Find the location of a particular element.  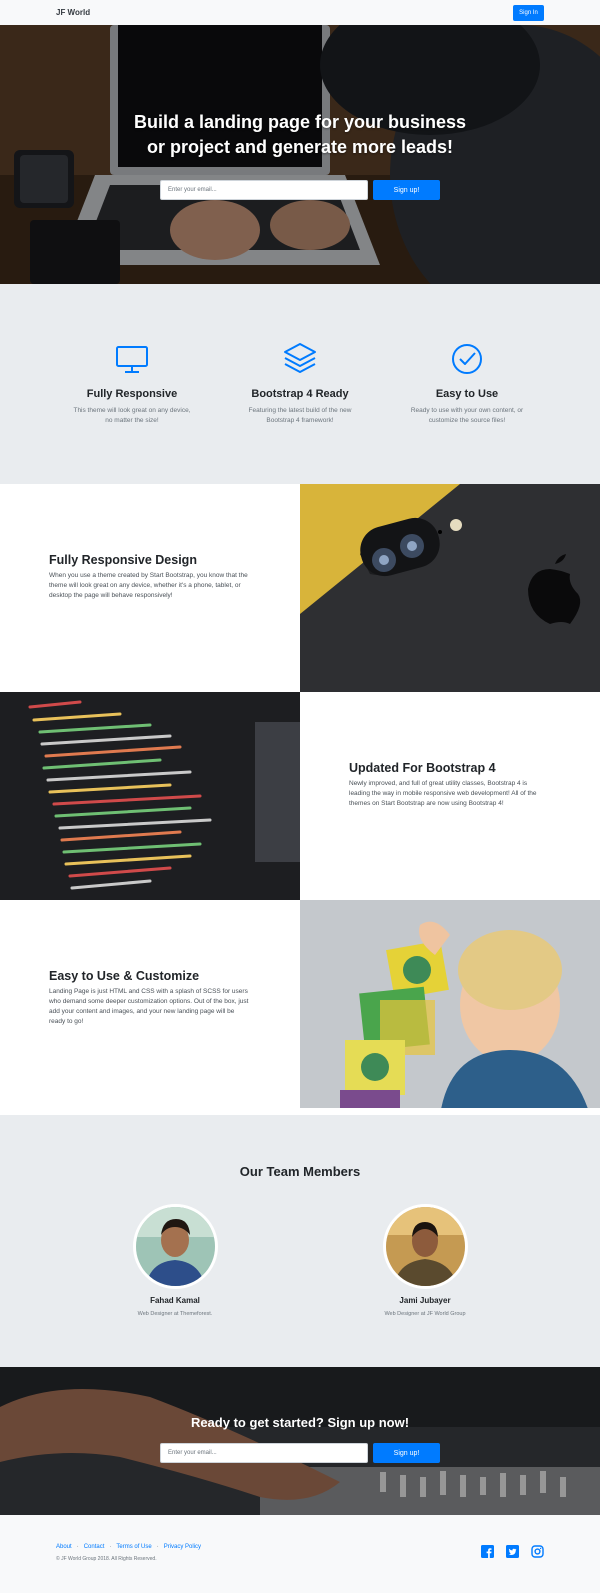

showcase-image-phone is located at coordinates (450, 588).